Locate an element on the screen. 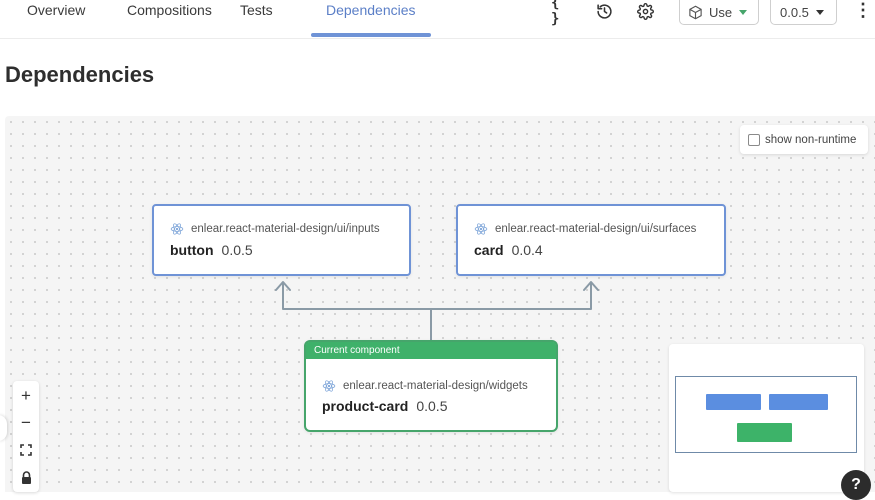 This screenshot has height=500, width=875. node-scope: enlear.react-material-design/ui/inputs is located at coordinates (285, 229).